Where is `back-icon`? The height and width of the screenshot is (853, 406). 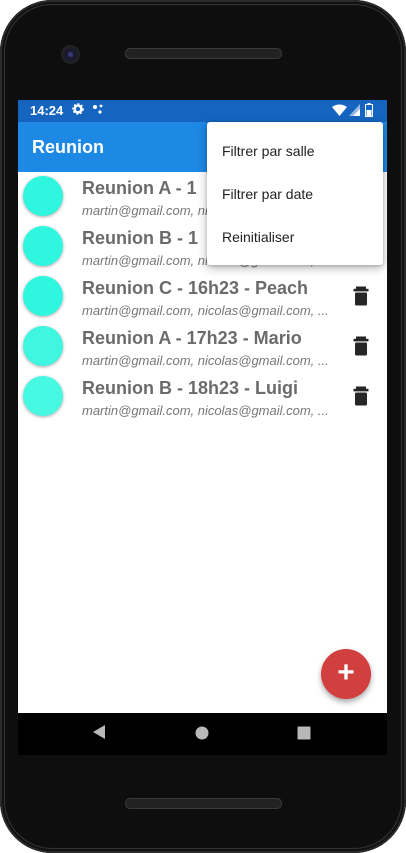
back-icon is located at coordinates (99, 734).